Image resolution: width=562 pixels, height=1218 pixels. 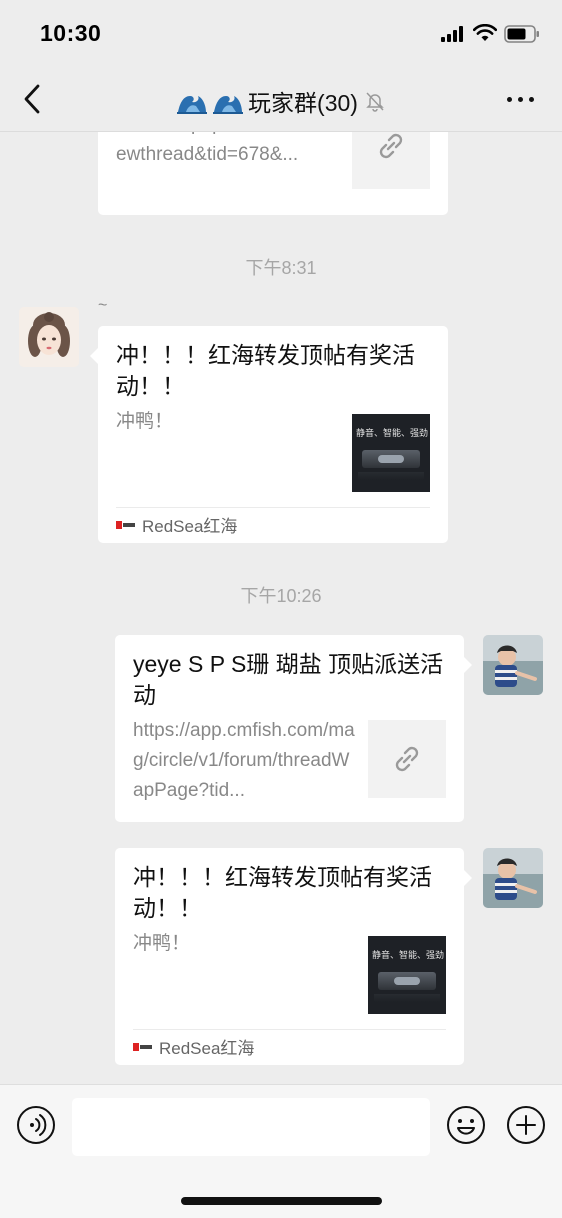 What do you see at coordinates (36, 1125) in the screenshot?
I see `voice-icon` at bounding box center [36, 1125].